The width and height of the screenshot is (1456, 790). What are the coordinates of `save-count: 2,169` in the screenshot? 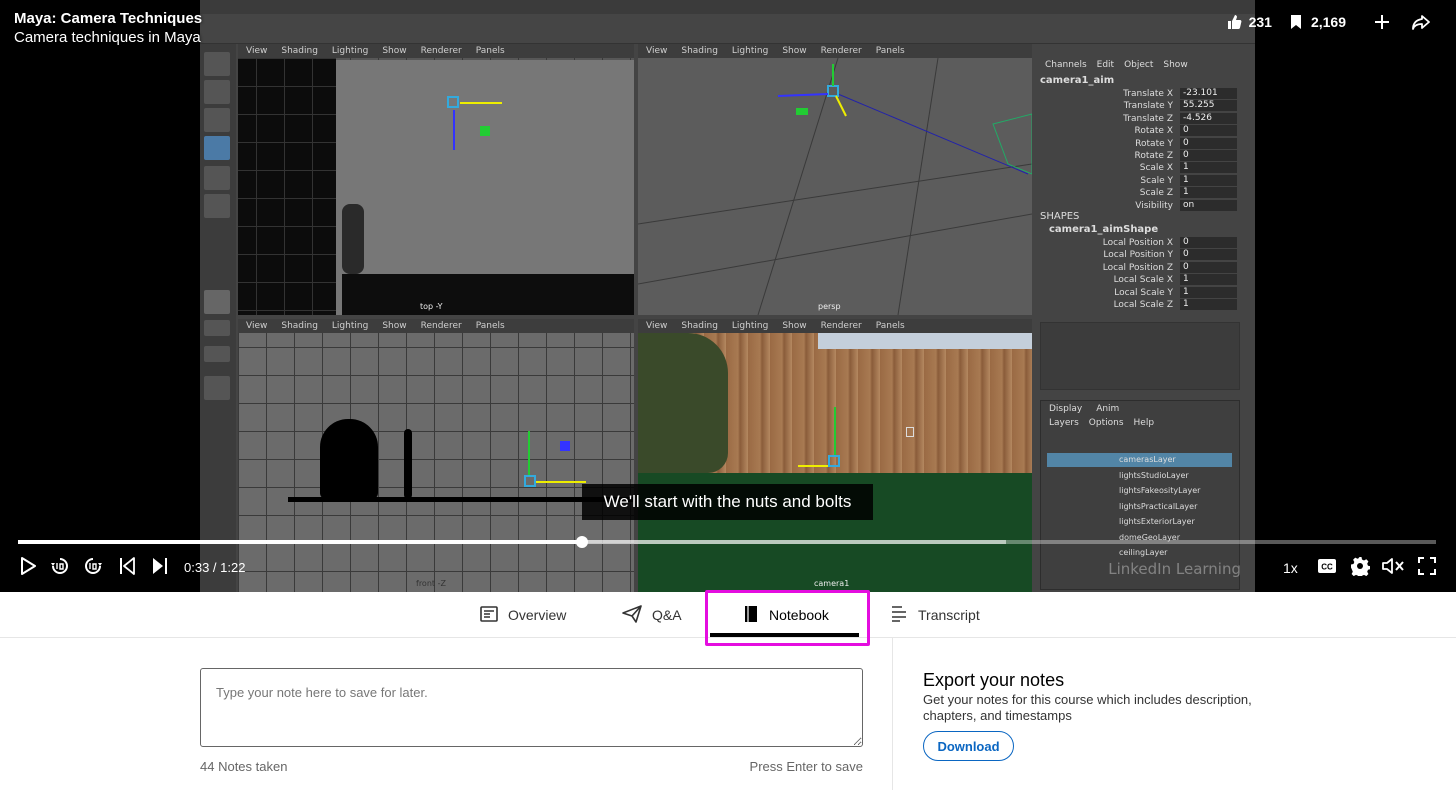 It's located at (1328, 22).